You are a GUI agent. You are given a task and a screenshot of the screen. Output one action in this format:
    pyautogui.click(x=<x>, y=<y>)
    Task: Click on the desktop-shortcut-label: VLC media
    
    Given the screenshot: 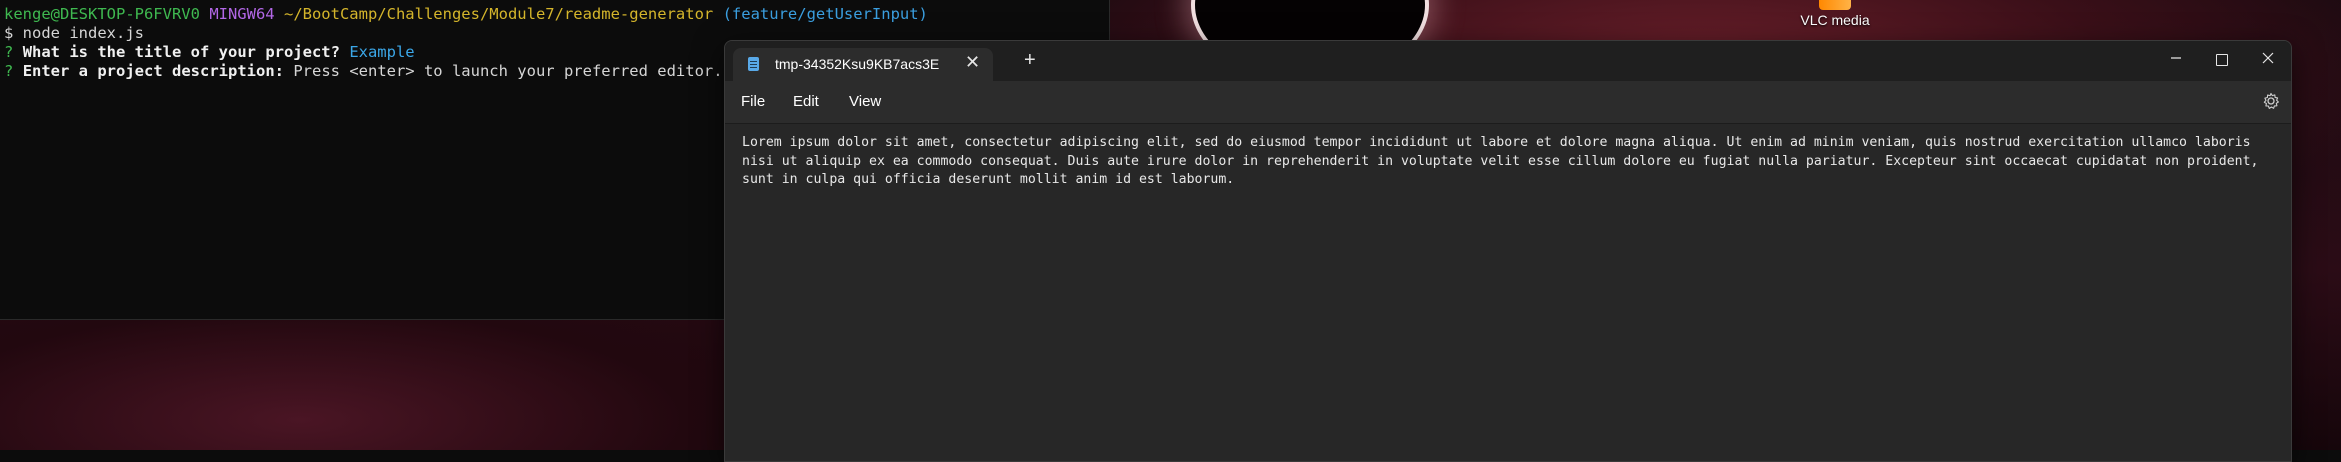 What is the action you would take?
    pyautogui.click(x=1835, y=20)
    